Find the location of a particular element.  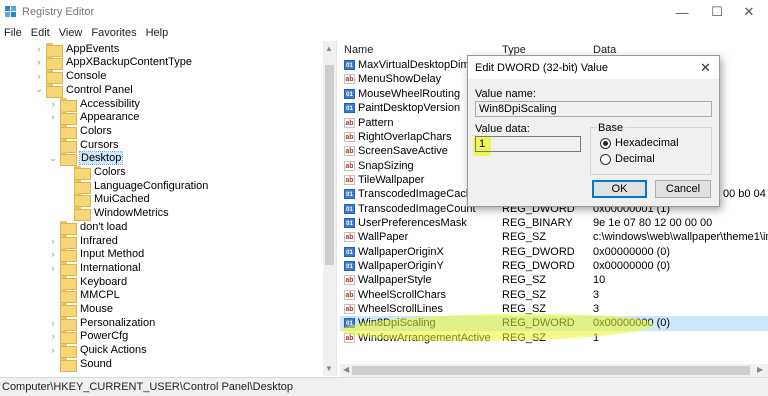

value-data-label: Value data: is located at coordinates (502, 129).